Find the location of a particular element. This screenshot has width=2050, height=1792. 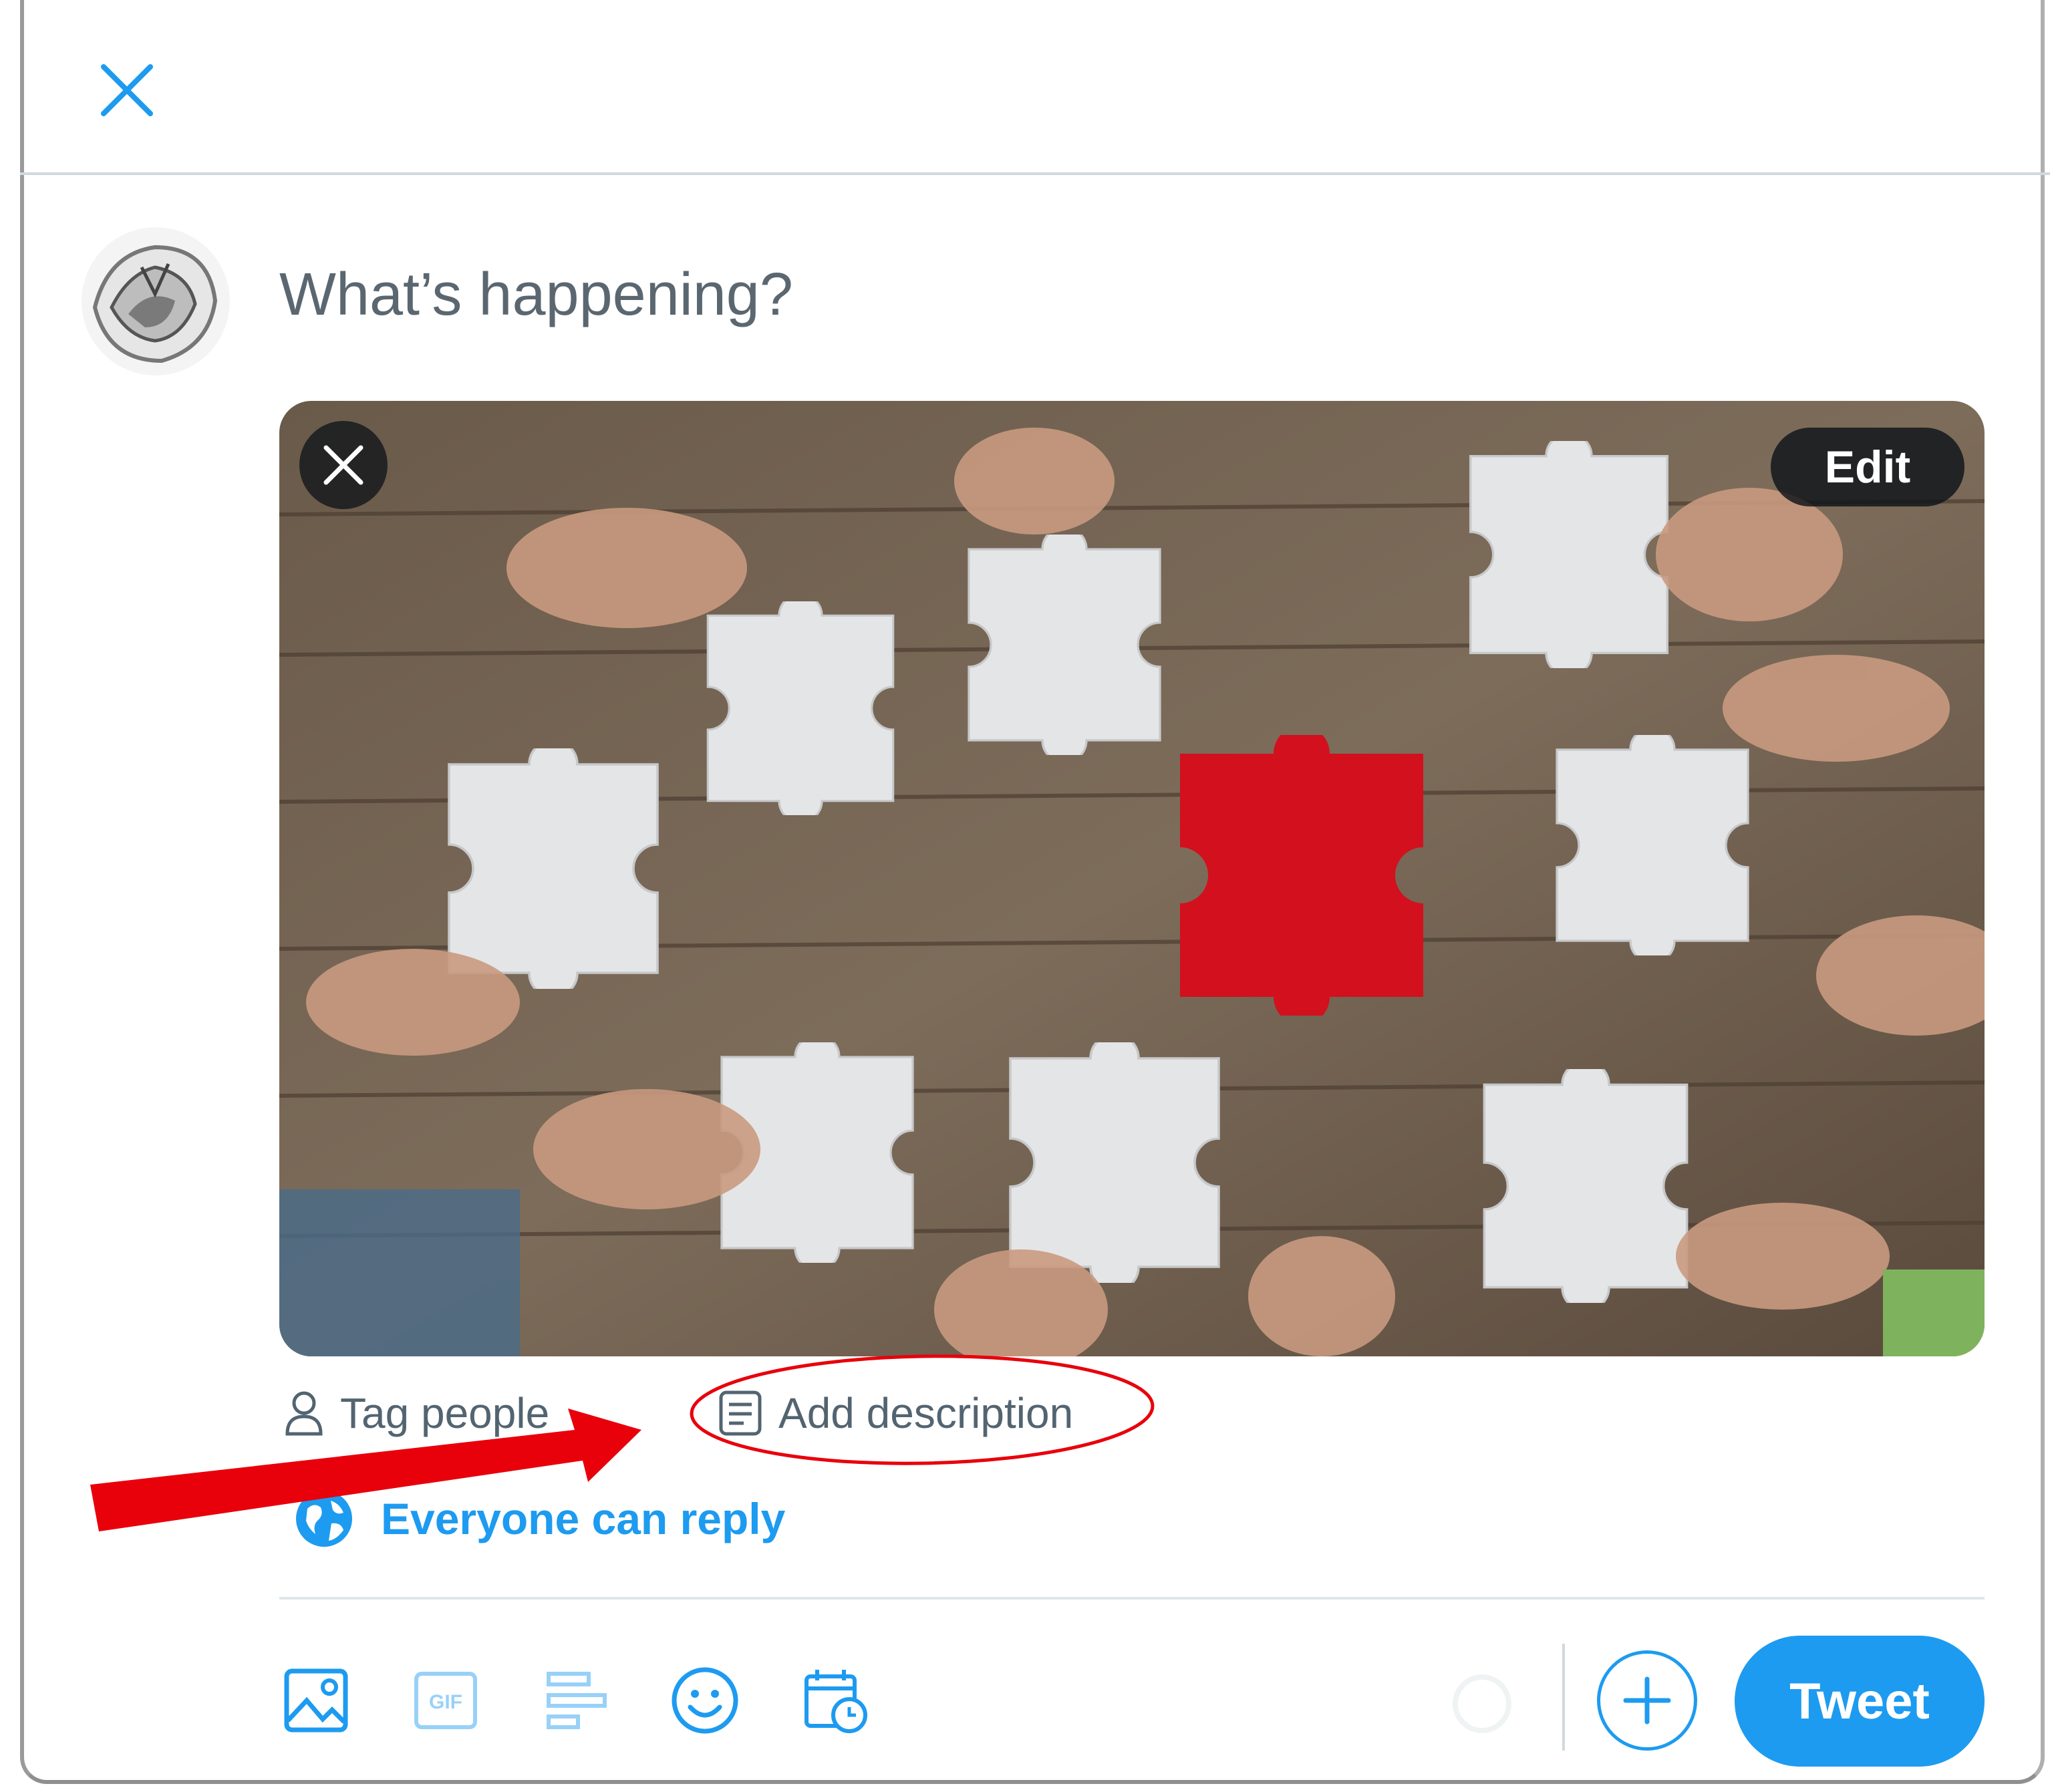

add-description-label: Add description is located at coordinates (926, 1413).